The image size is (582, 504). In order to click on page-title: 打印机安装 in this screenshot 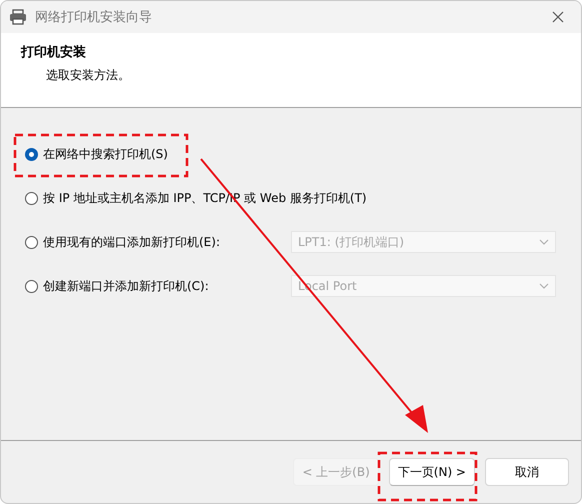, I will do `click(54, 52)`.